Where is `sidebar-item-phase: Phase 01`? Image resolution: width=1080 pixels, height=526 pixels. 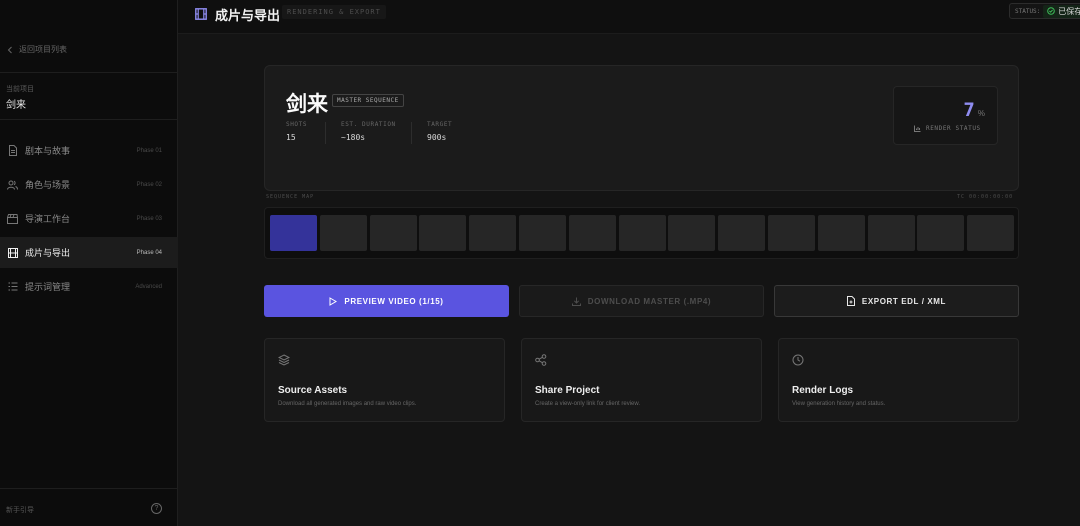
sidebar-item-phase: Phase 01 is located at coordinates (149, 150).